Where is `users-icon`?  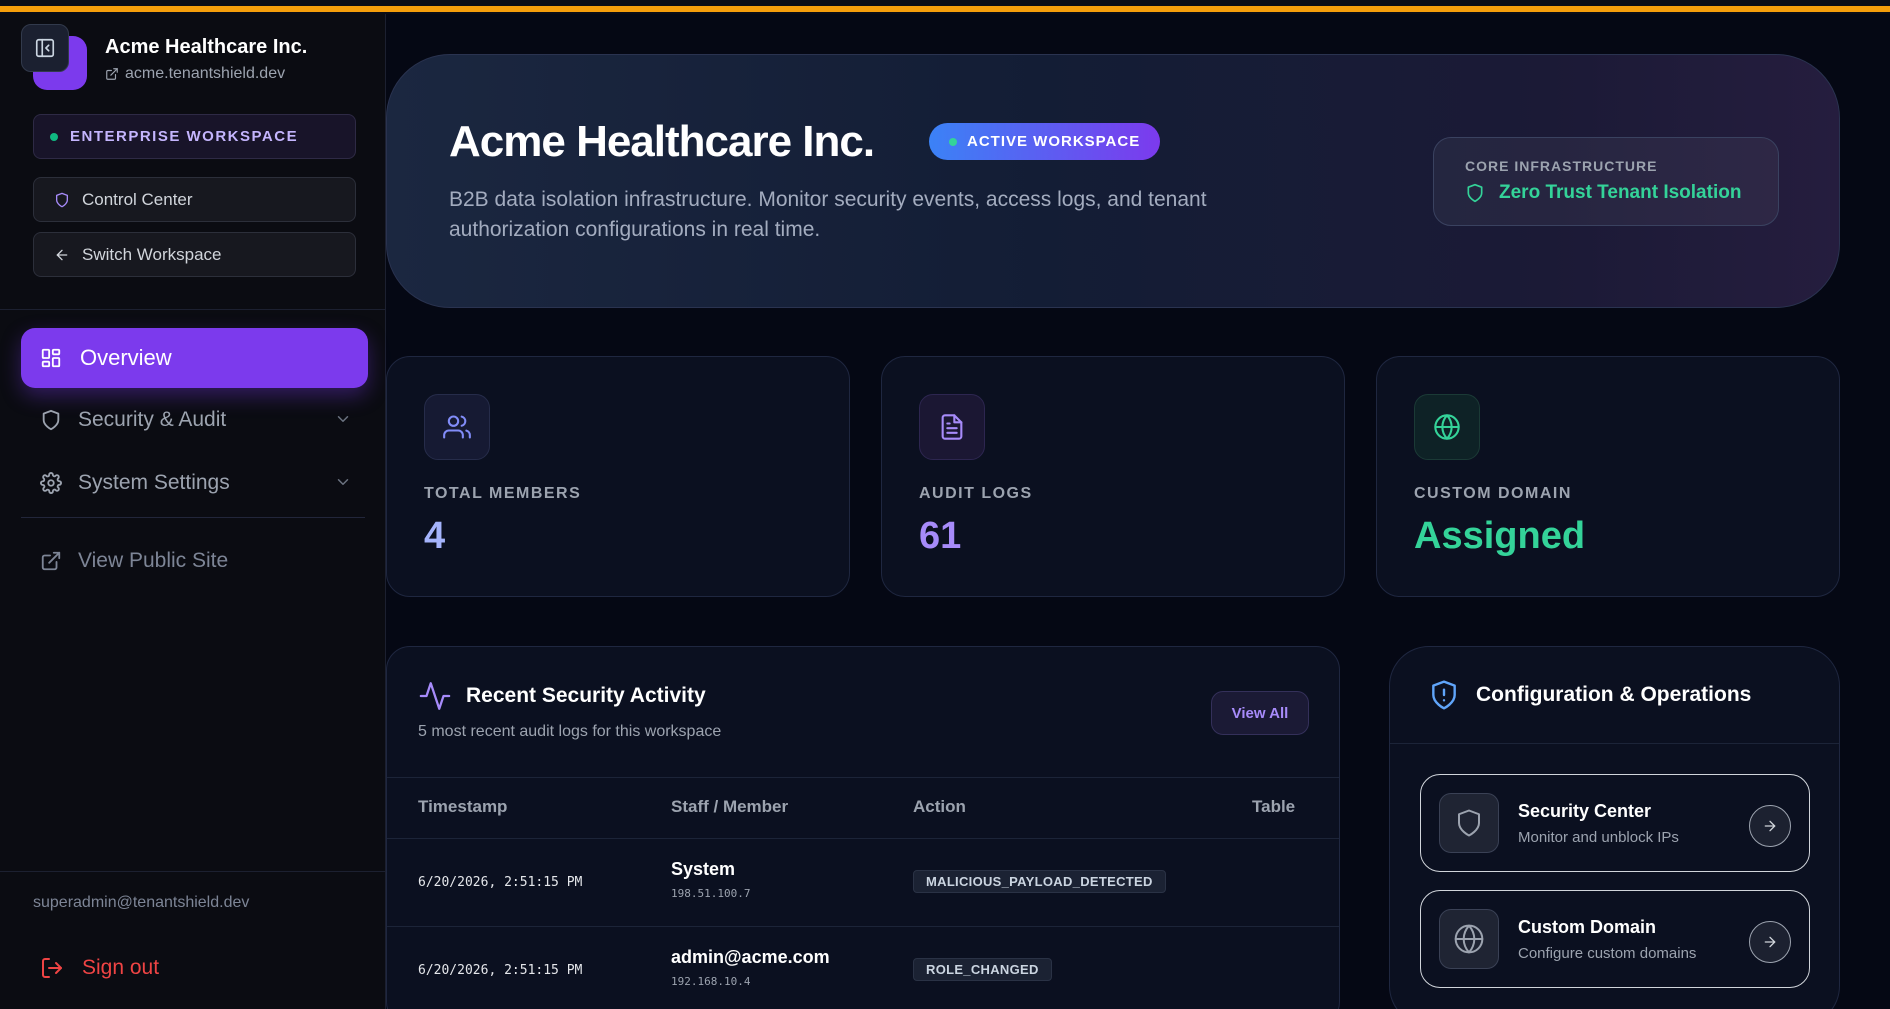
users-icon is located at coordinates (457, 427).